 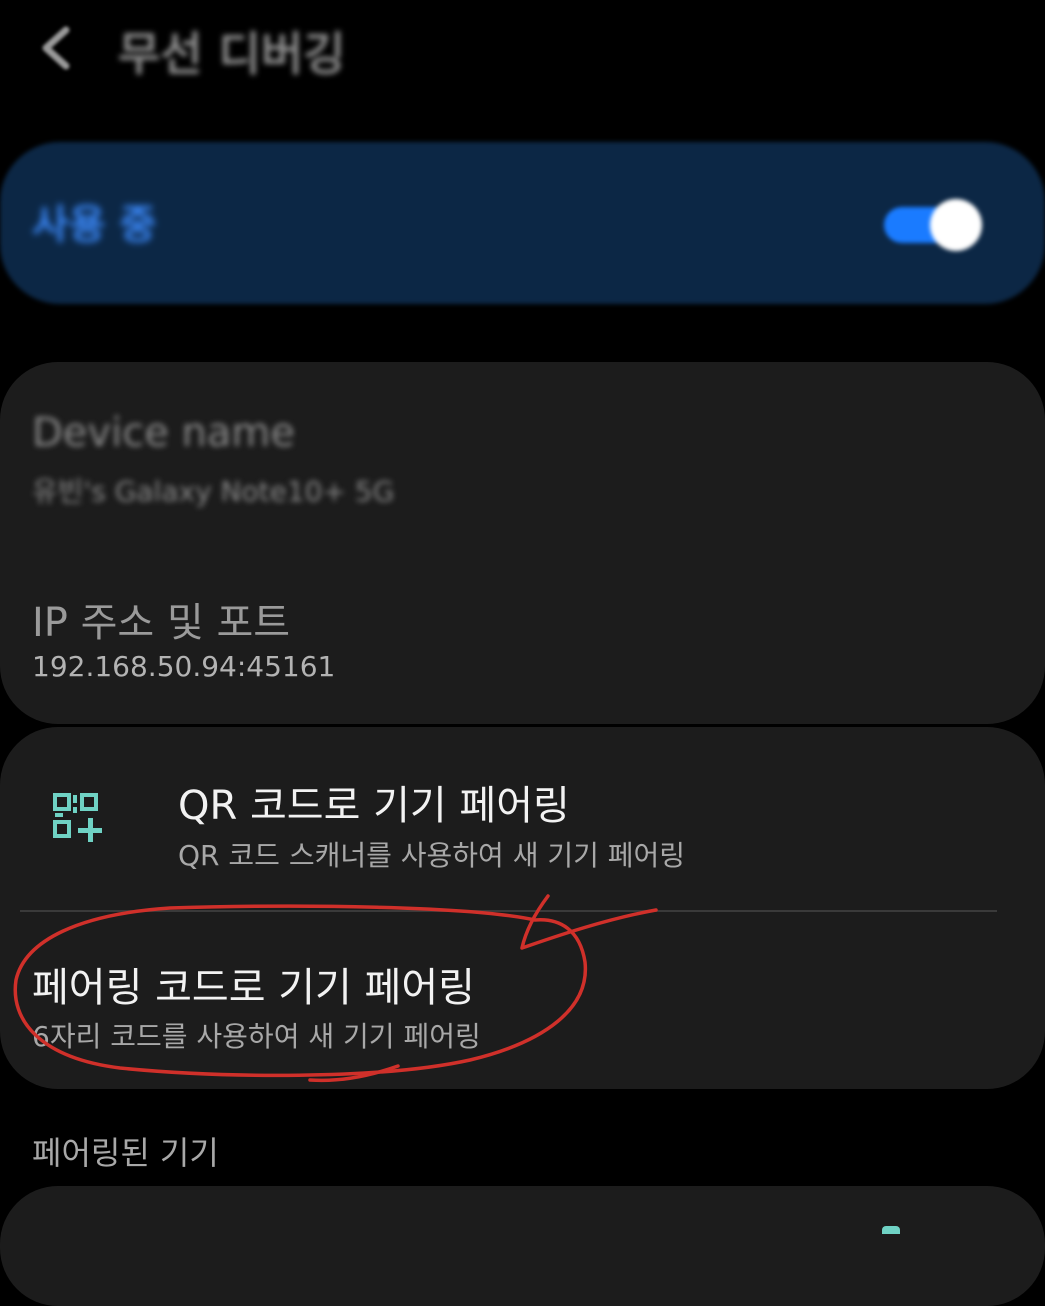 What do you see at coordinates (79, 819) in the screenshot?
I see `qr-add-icon` at bounding box center [79, 819].